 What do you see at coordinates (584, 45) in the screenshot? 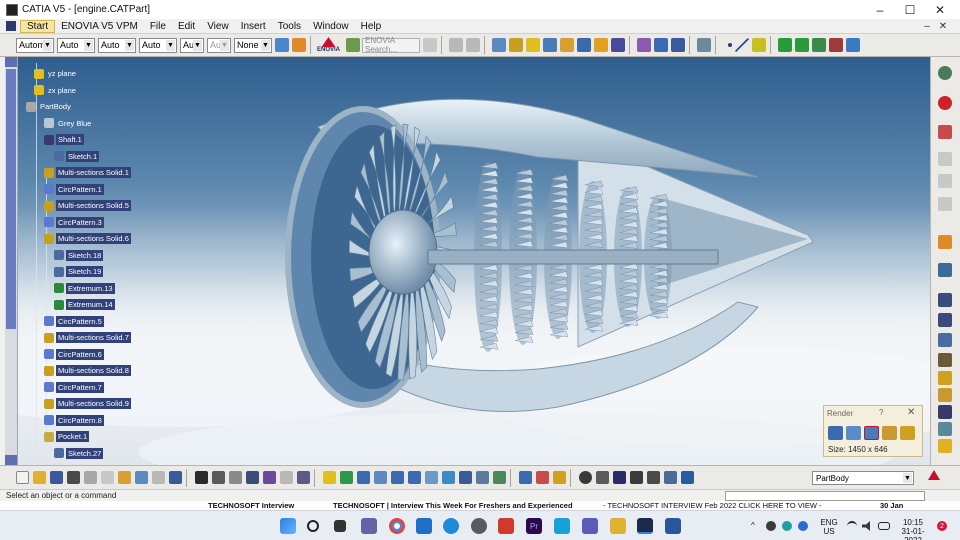
I see `normal-view-icon` at bounding box center [584, 45].